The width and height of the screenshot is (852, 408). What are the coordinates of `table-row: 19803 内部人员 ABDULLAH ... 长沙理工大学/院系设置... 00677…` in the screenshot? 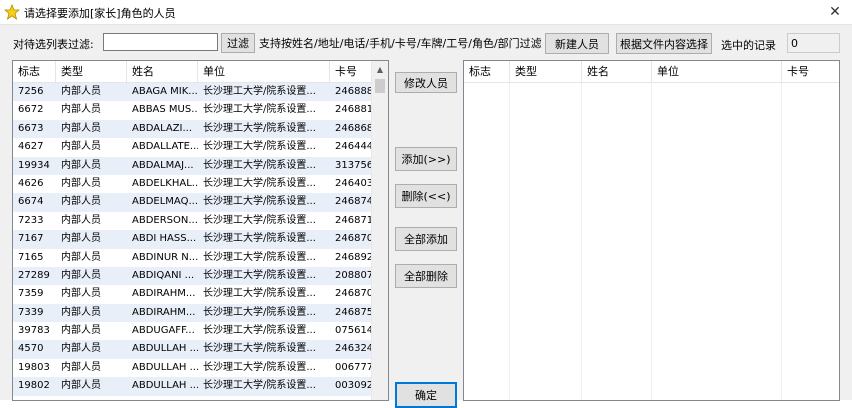 It's located at (193, 368).